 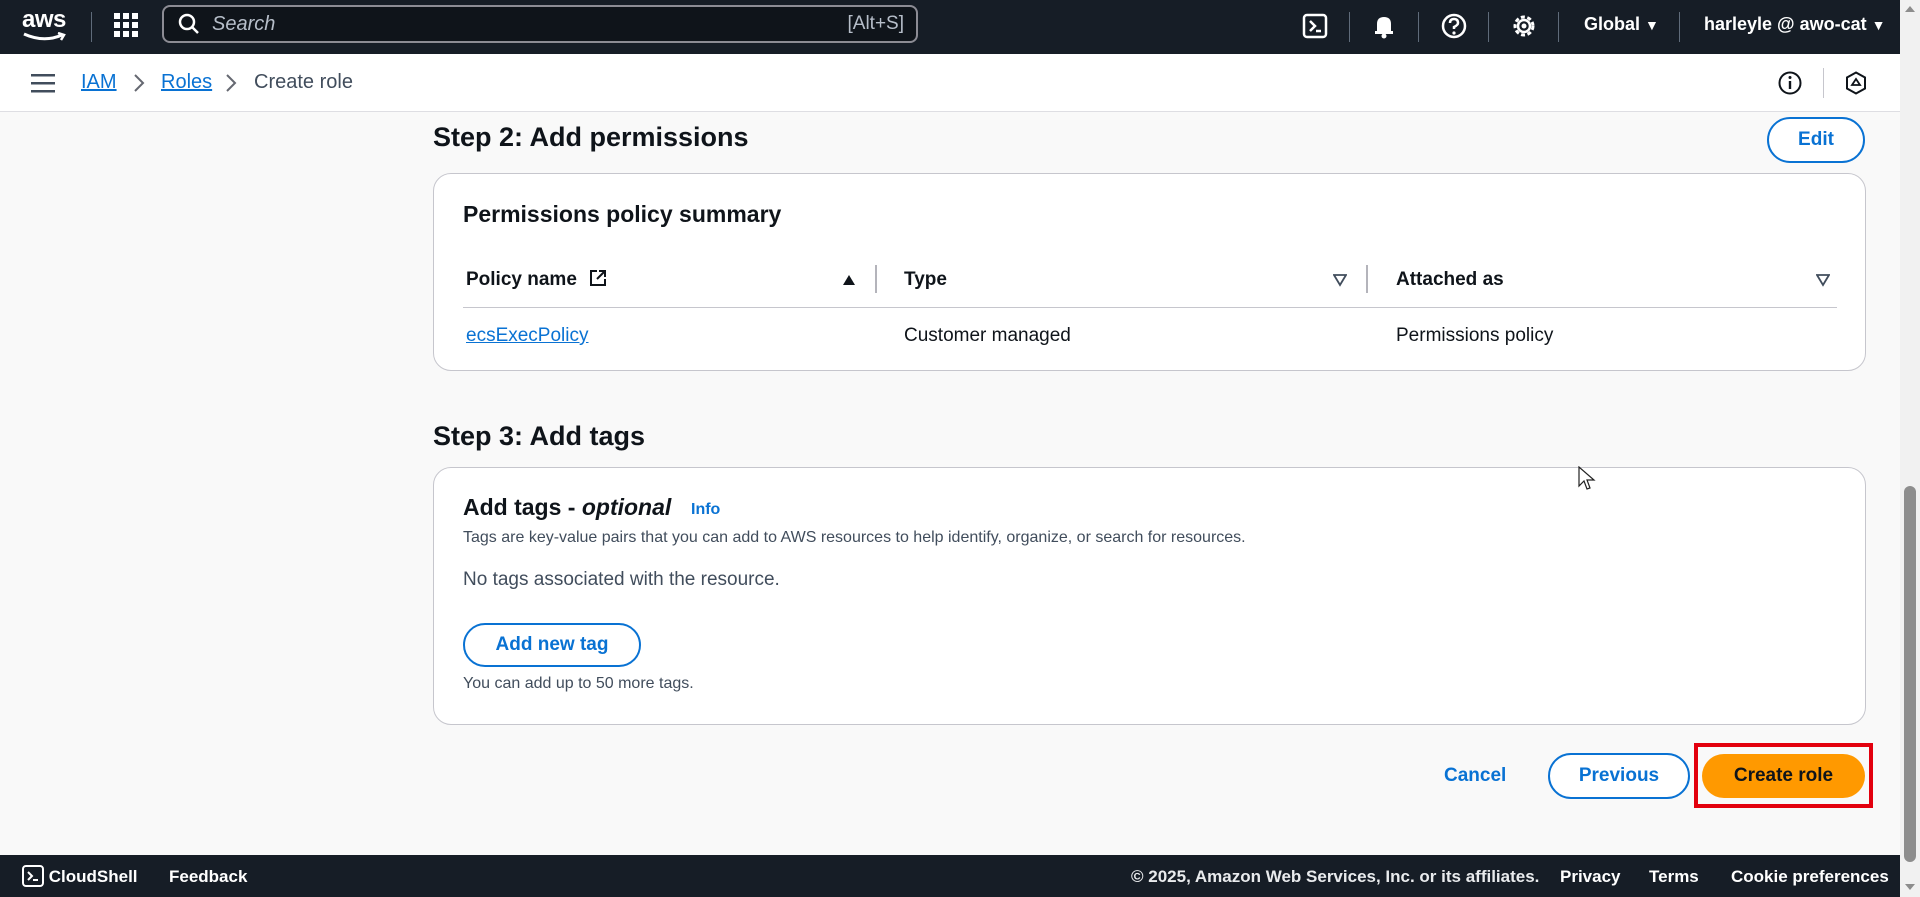 What do you see at coordinates (43, 83) in the screenshot?
I see `menu-hamburger-icon` at bounding box center [43, 83].